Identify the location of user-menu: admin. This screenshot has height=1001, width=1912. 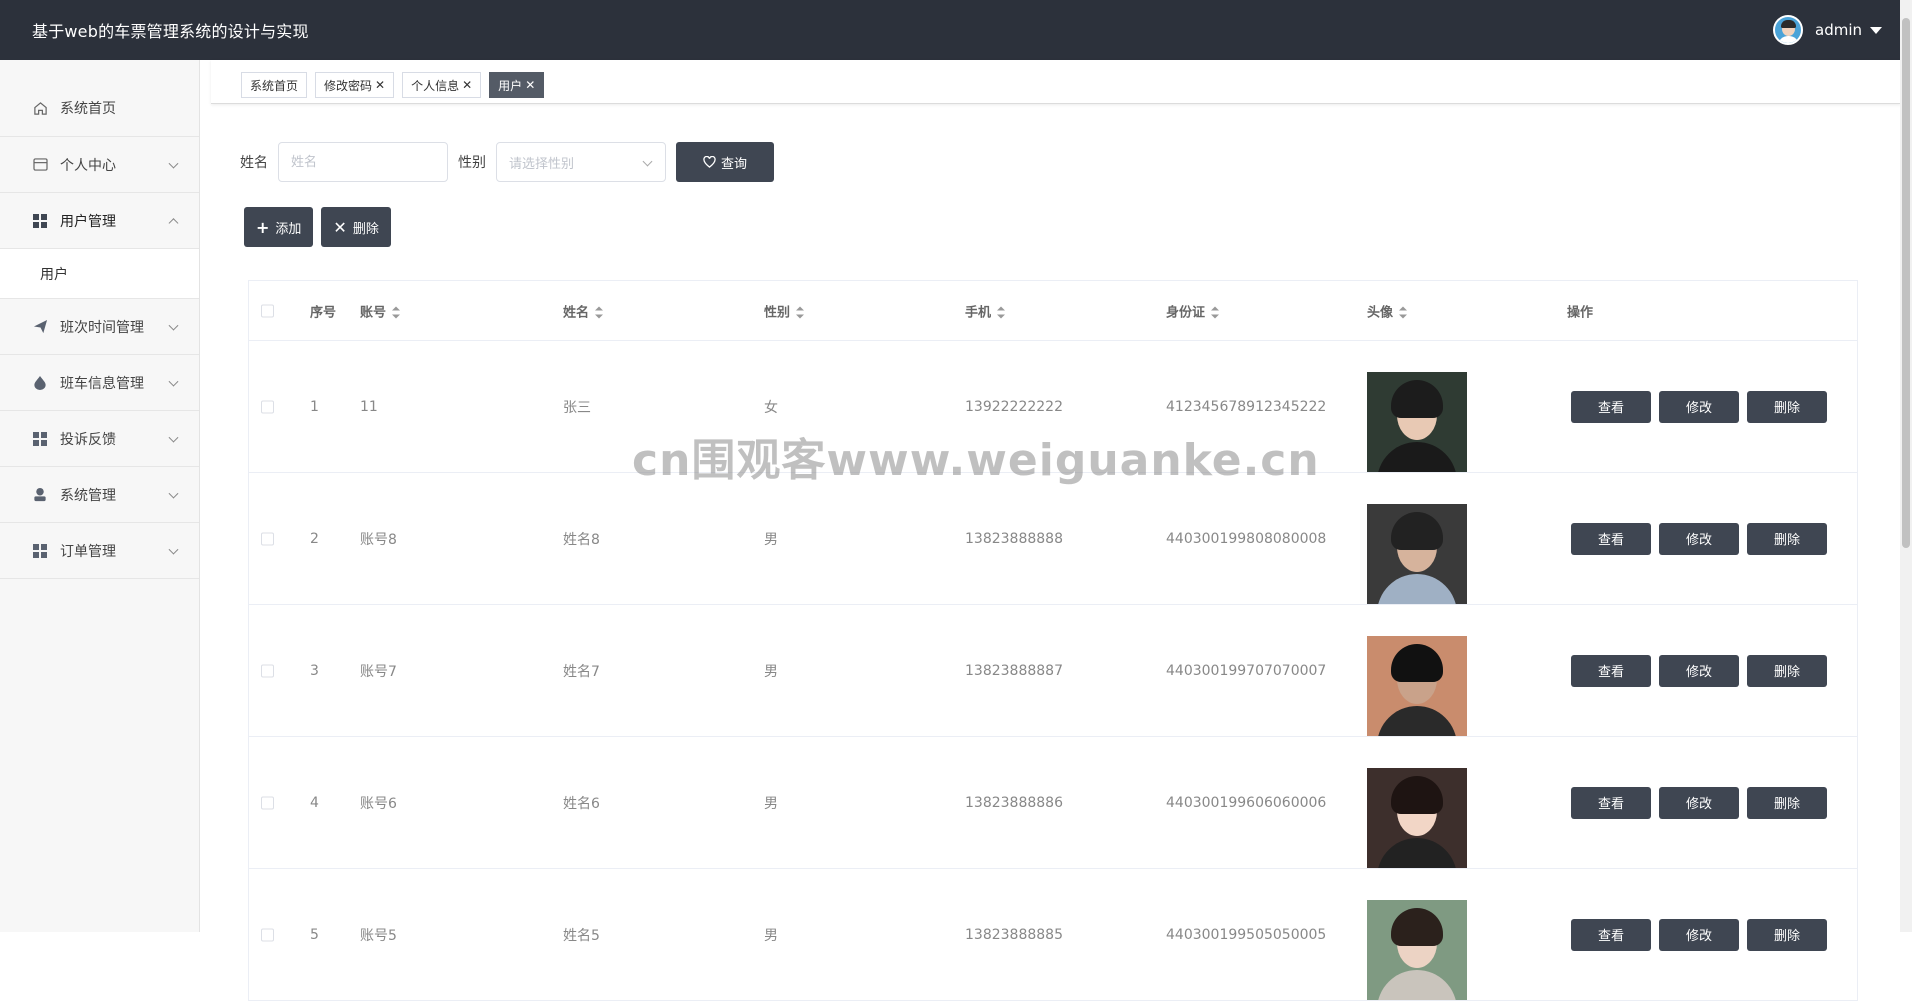
(1842, 30).